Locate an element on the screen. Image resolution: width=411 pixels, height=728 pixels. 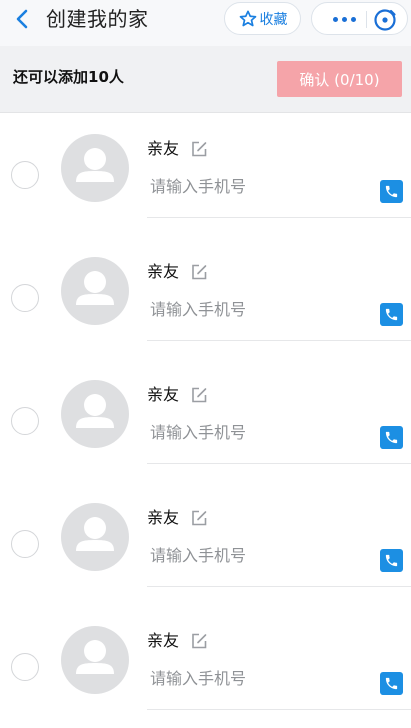
close-button is located at coordinates (385, 20).